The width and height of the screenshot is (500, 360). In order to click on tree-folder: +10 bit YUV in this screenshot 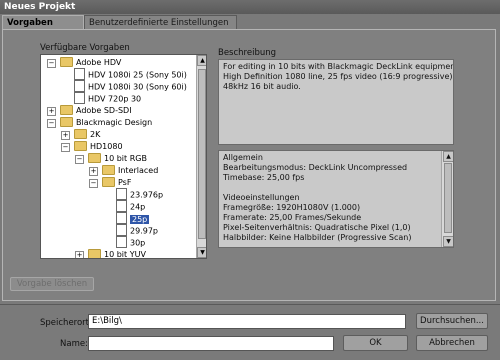, I will do `click(110, 253)`.